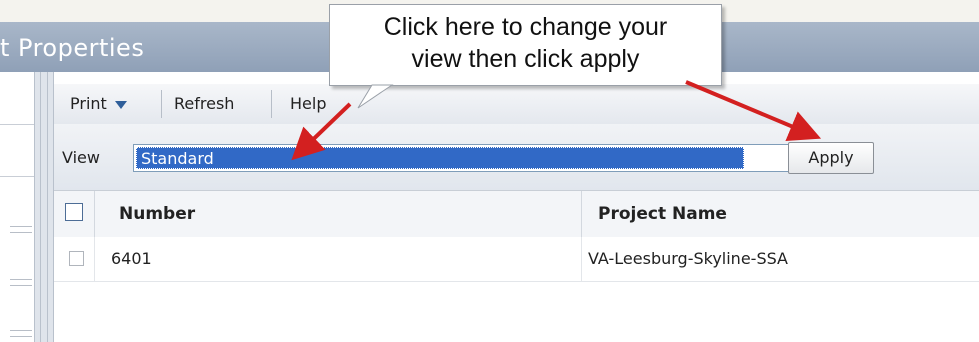 Image resolution: width=979 pixels, height=342 pixels. I want to click on callout-line-1: Click here to change your, so click(525, 27).